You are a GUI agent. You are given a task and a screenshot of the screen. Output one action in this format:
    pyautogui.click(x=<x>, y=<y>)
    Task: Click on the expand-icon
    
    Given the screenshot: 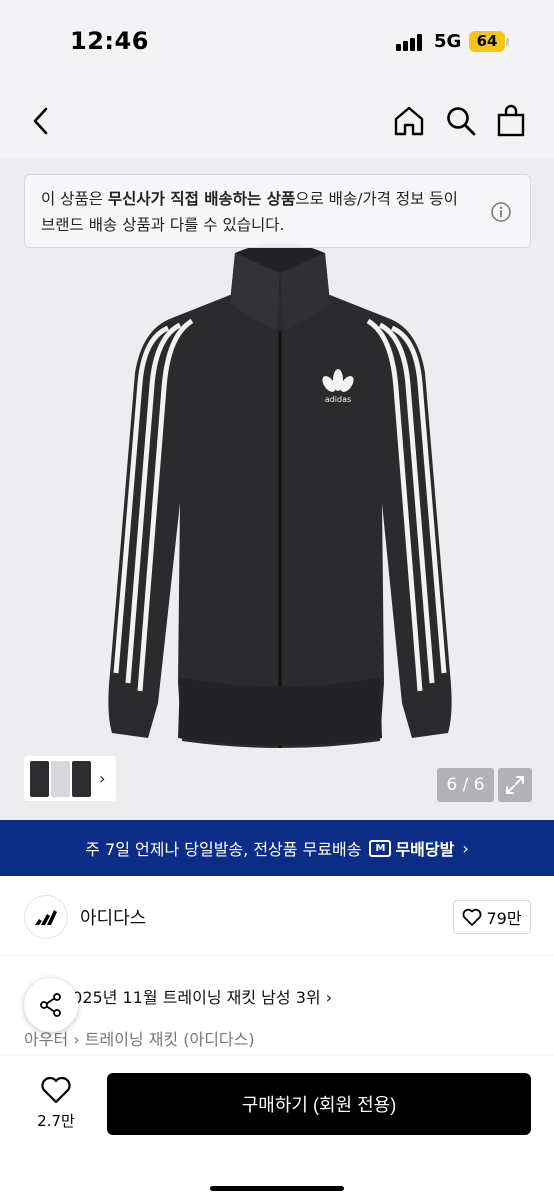 What is the action you would take?
    pyautogui.click(x=515, y=785)
    